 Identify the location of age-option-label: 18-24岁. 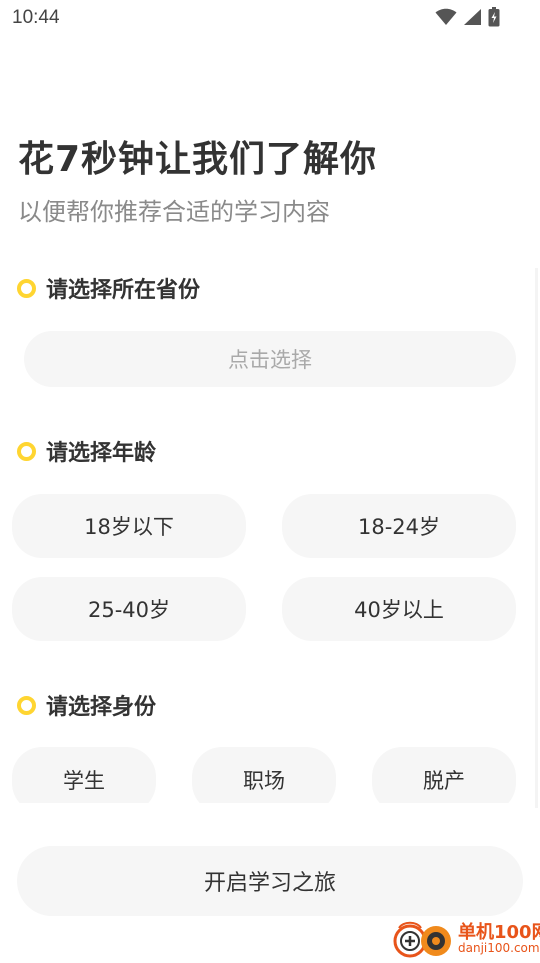
(399, 527).